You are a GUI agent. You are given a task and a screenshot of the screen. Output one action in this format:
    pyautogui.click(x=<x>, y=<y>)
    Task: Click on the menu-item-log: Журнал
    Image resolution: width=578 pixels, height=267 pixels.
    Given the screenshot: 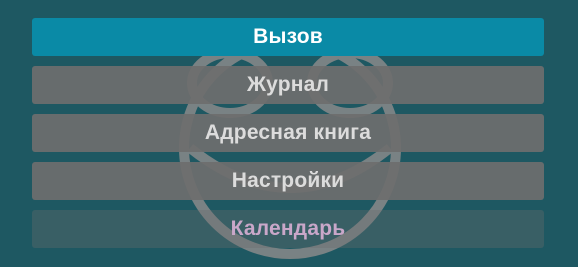 What is the action you would take?
    pyautogui.click(x=288, y=85)
    